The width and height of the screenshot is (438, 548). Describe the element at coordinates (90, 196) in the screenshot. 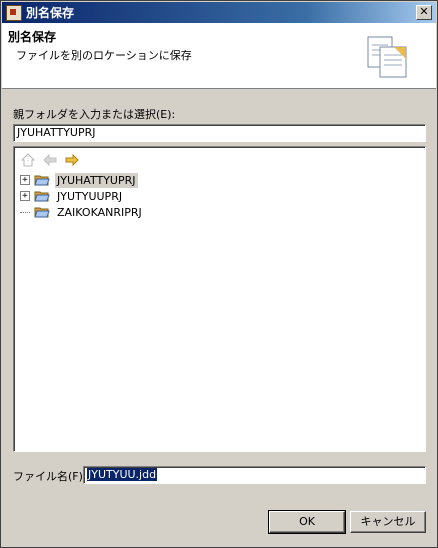

I see `tree-item-label: JYUTYUUPRJ` at that location.